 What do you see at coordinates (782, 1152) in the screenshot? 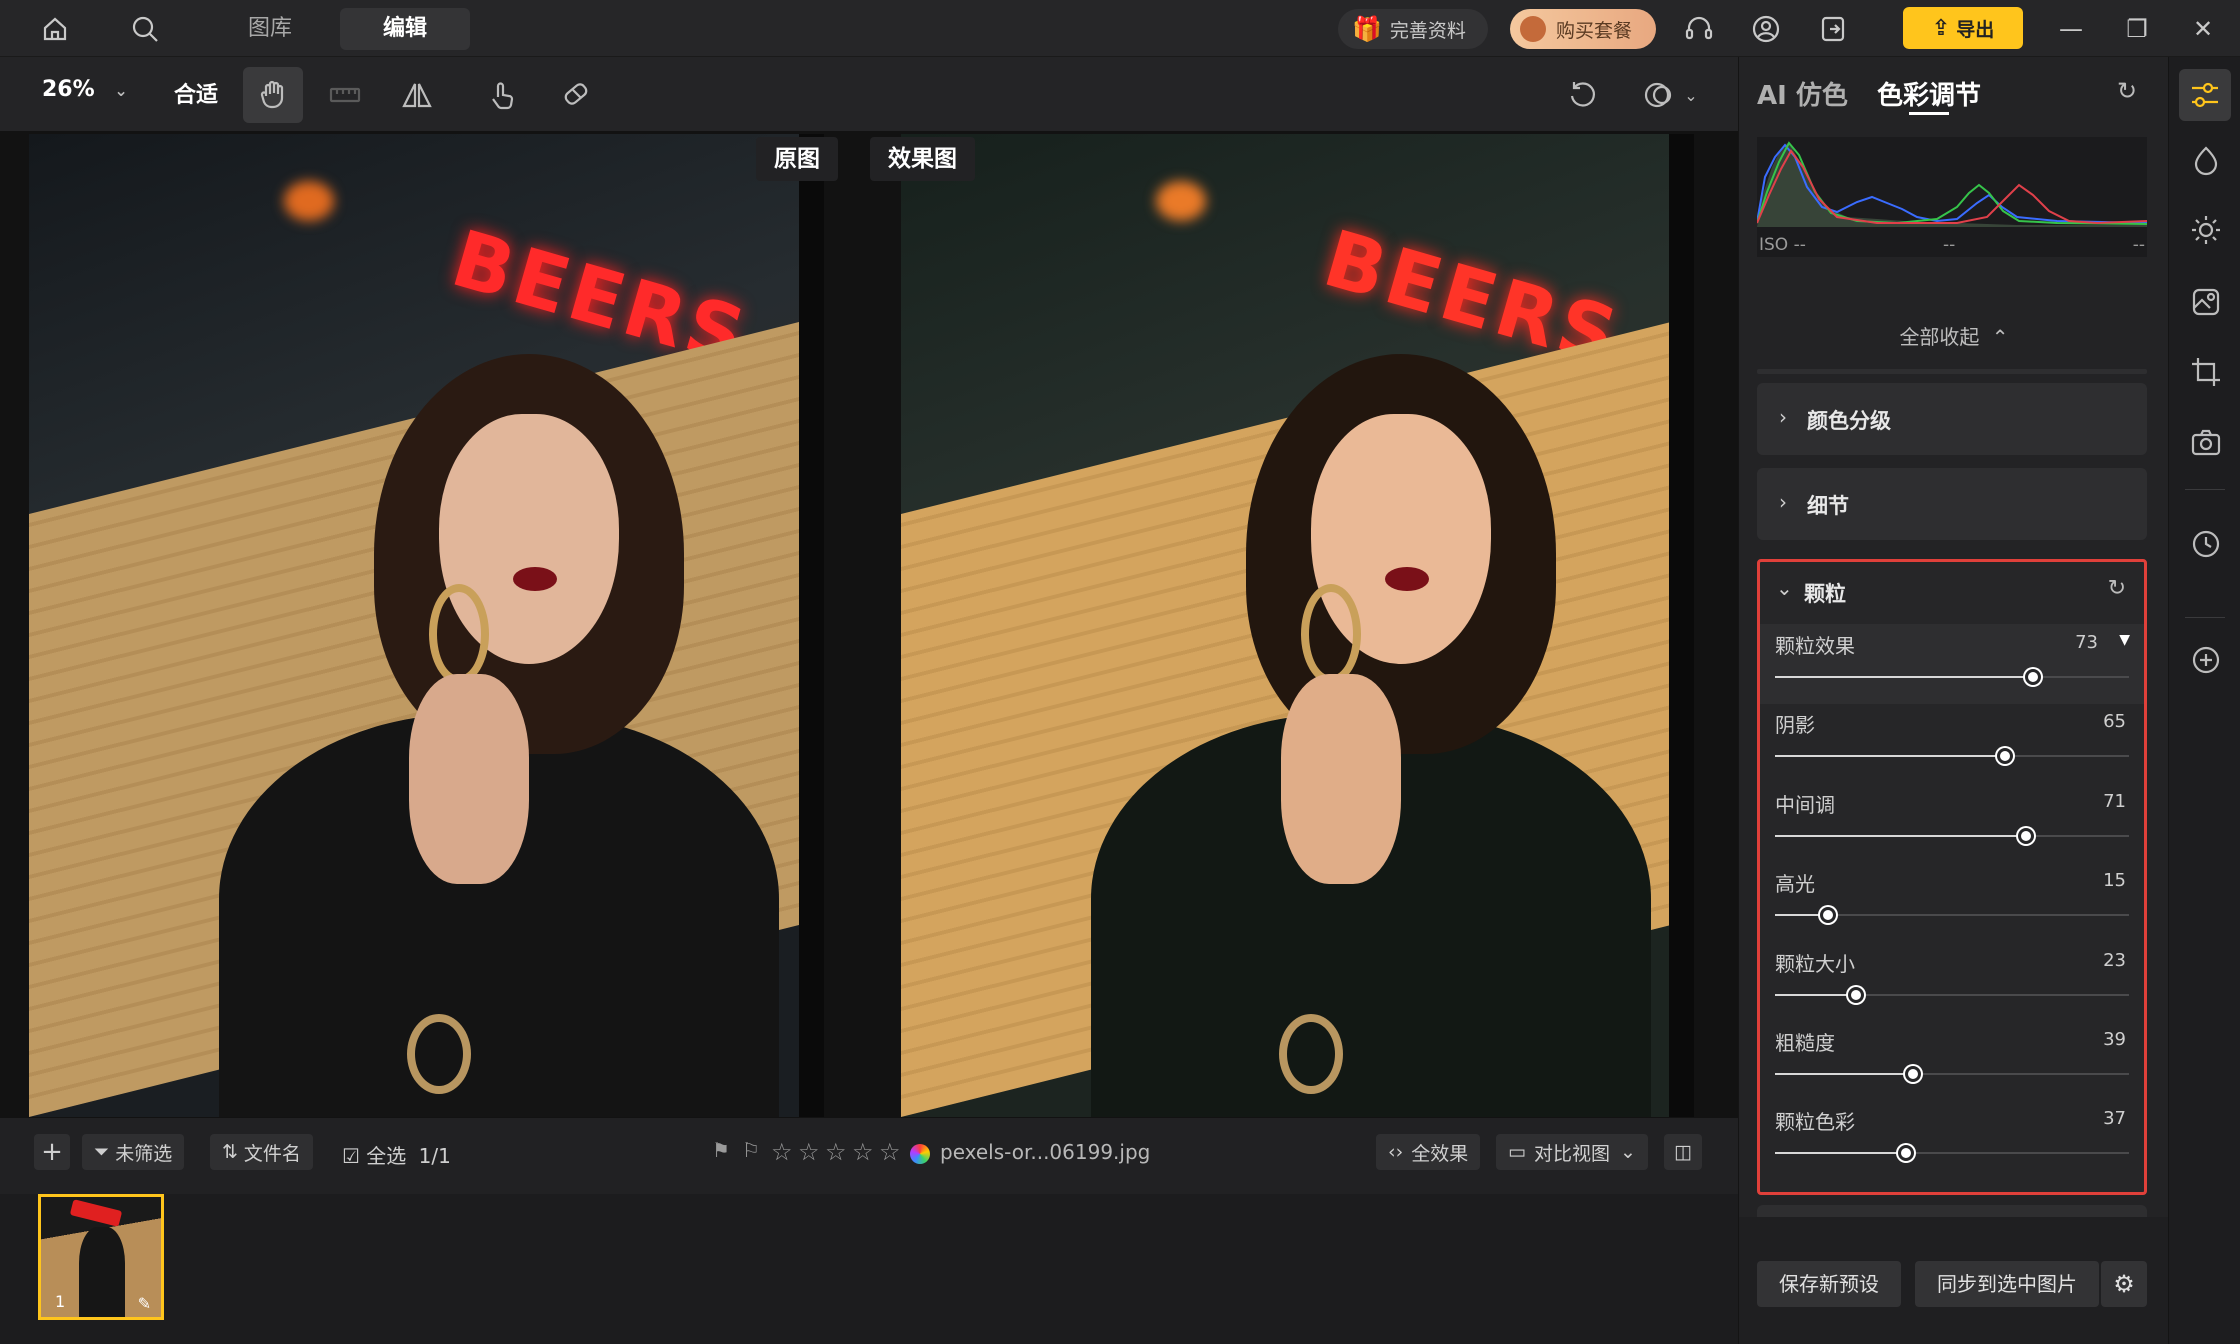
I see `star-icon-1: ☆` at bounding box center [782, 1152].